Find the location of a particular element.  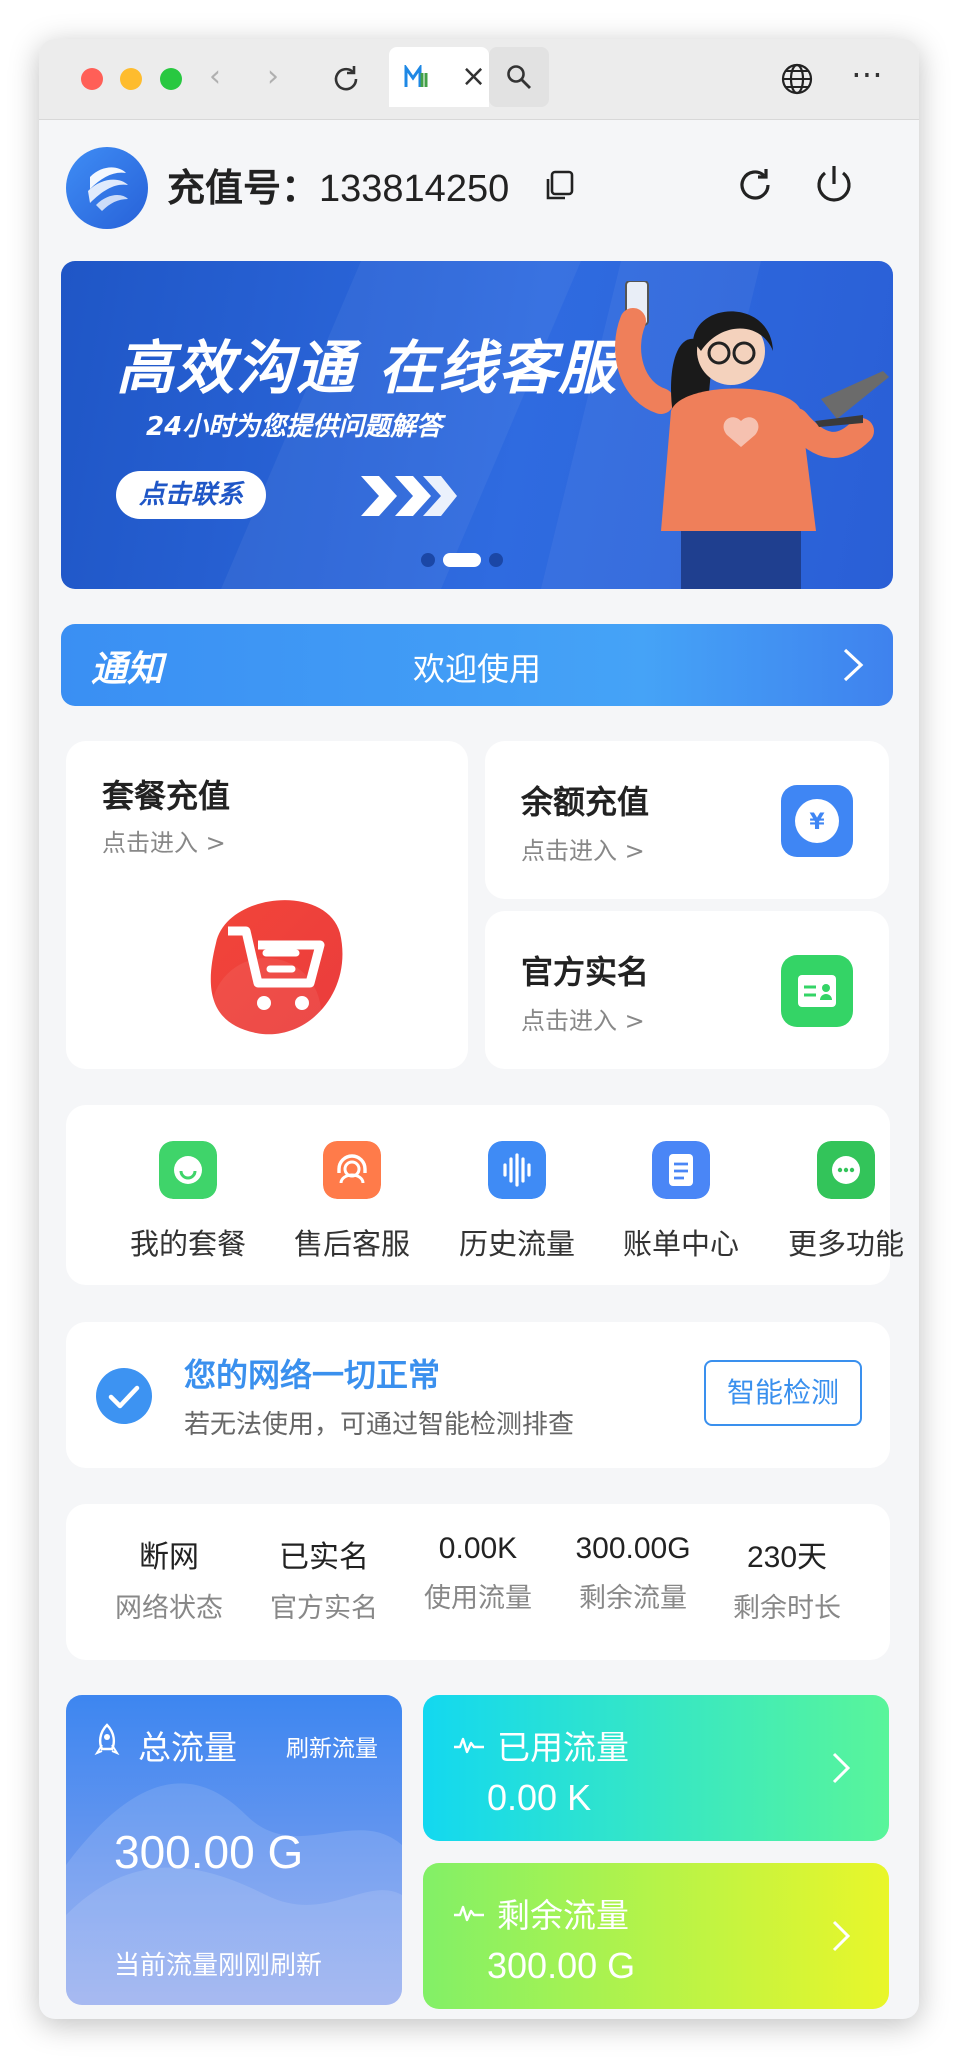

stat-value: 已实名 is located at coordinates (324, 1557).